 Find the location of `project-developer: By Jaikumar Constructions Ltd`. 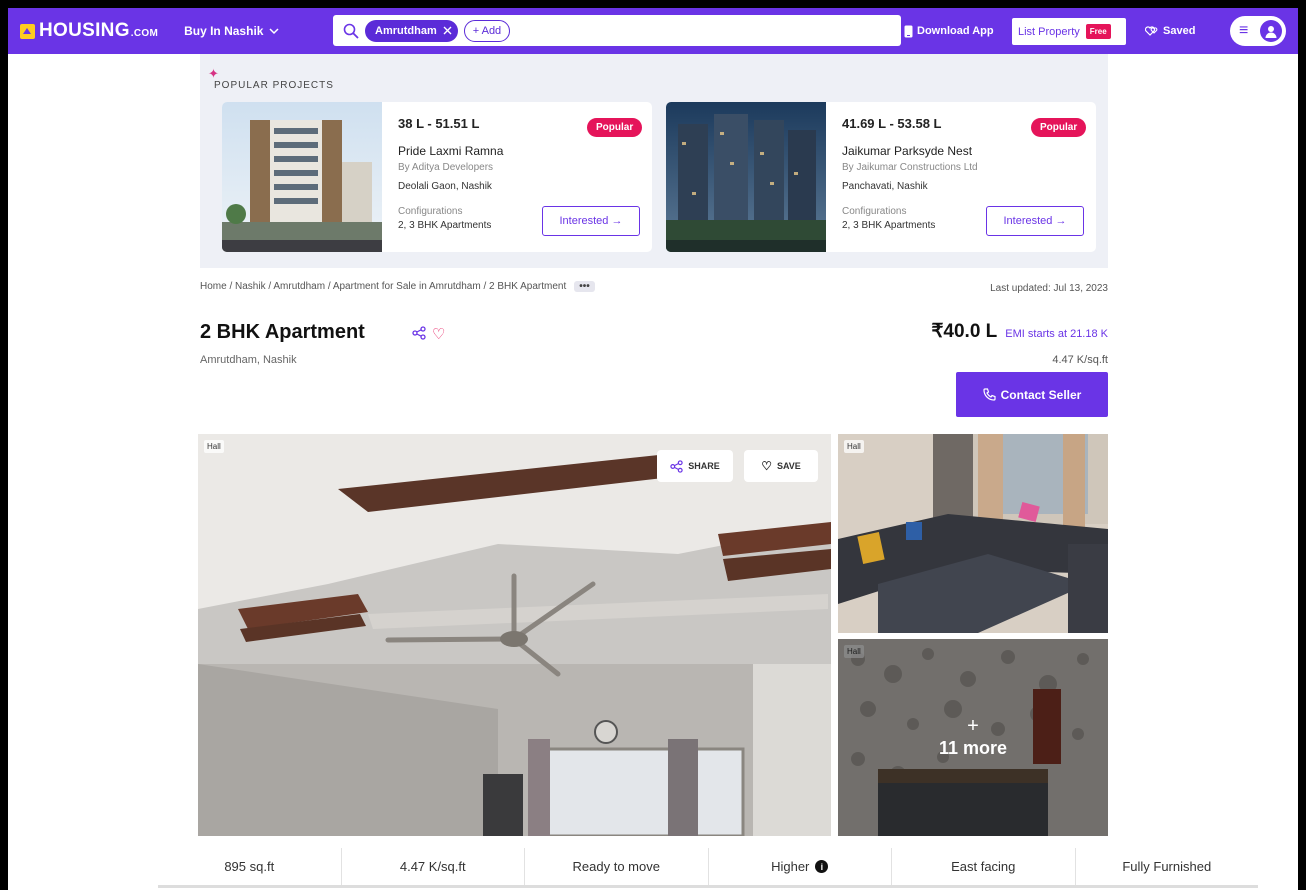

project-developer: By Jaikumar Constructions Ltd is located at coordinates (910, 167).